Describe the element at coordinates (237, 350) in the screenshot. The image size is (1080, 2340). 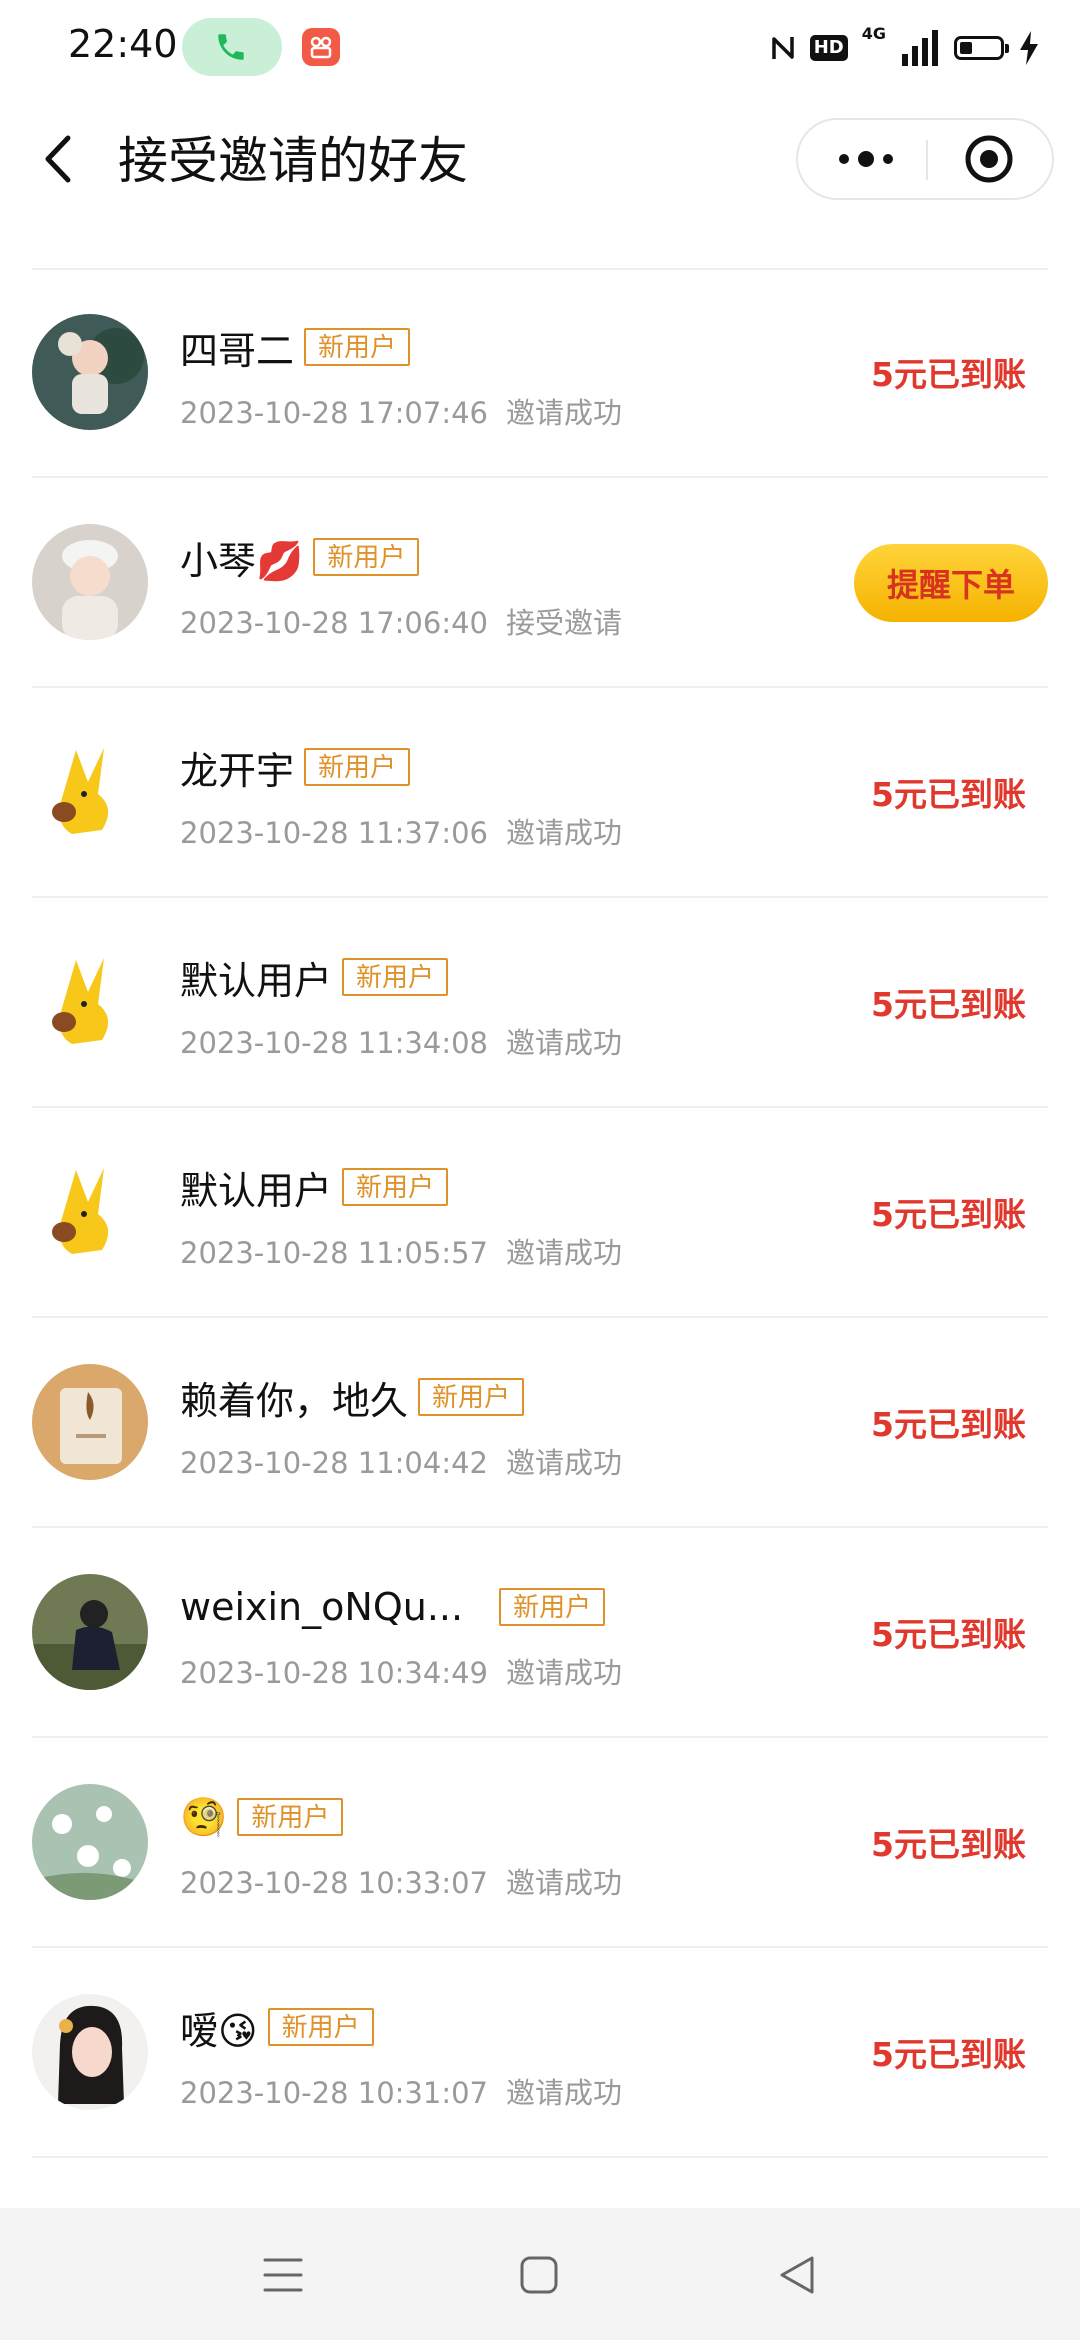
I see `user-name: 四哥二` at that location.